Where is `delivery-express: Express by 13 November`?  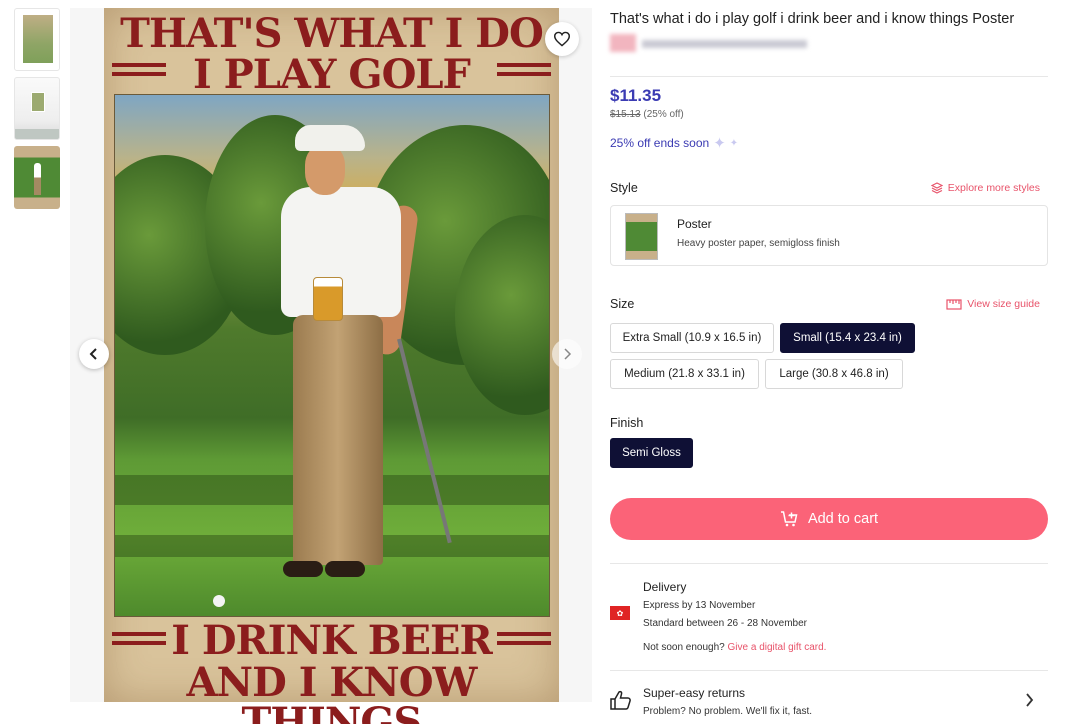 delivery-express: Express by 13 November is located at coordinates (699, 605).